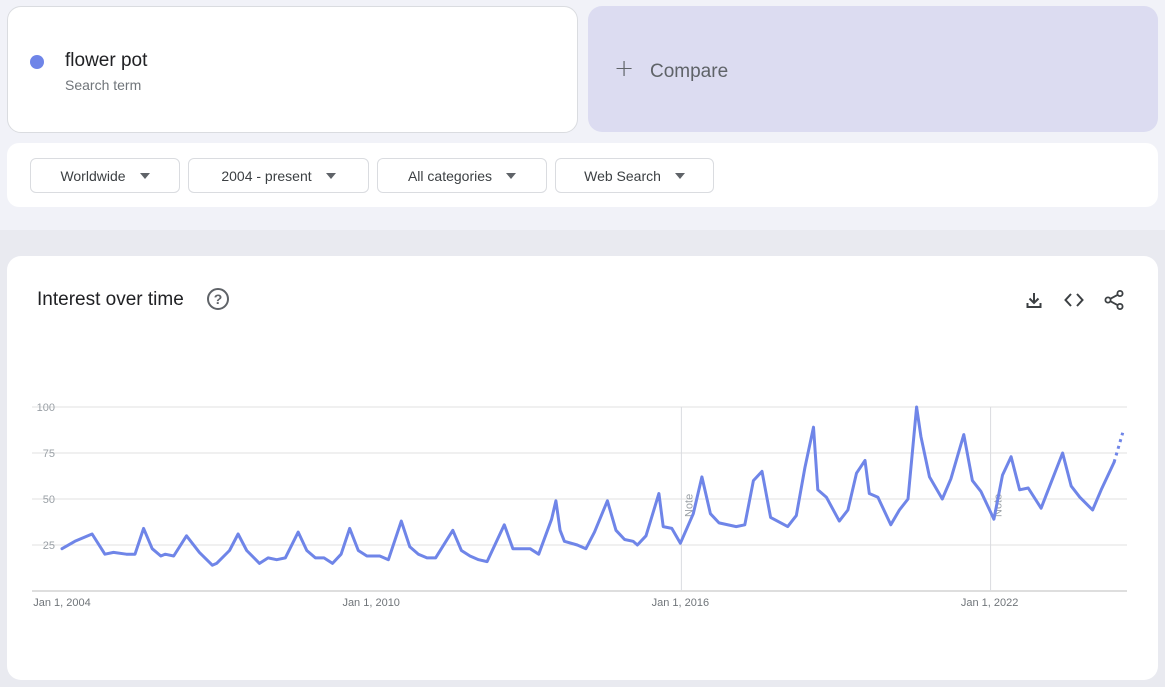 The width and height of the screenshot is (1165, 687). What do you see at coordinates (106, 61) in the screenshot?
I see `search-term-name: flower pot` at bounding box center [106, 61].